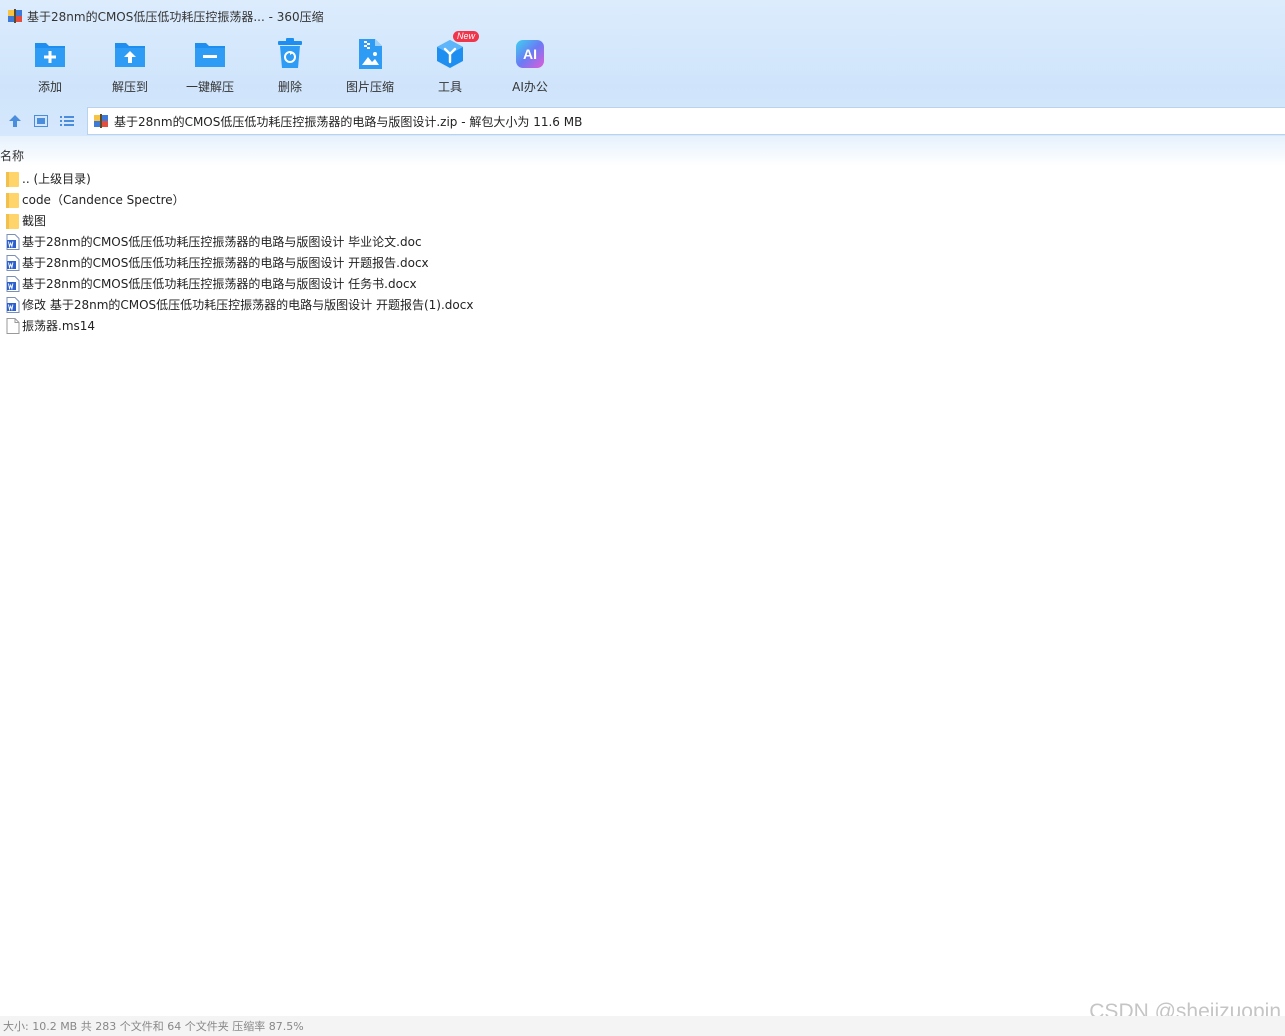 Image resolution: width=1285 pixels, height=1036 pixels. Describe the element at coordinates (290, 54) in the screenshot. I see `trash-icon` at that location.